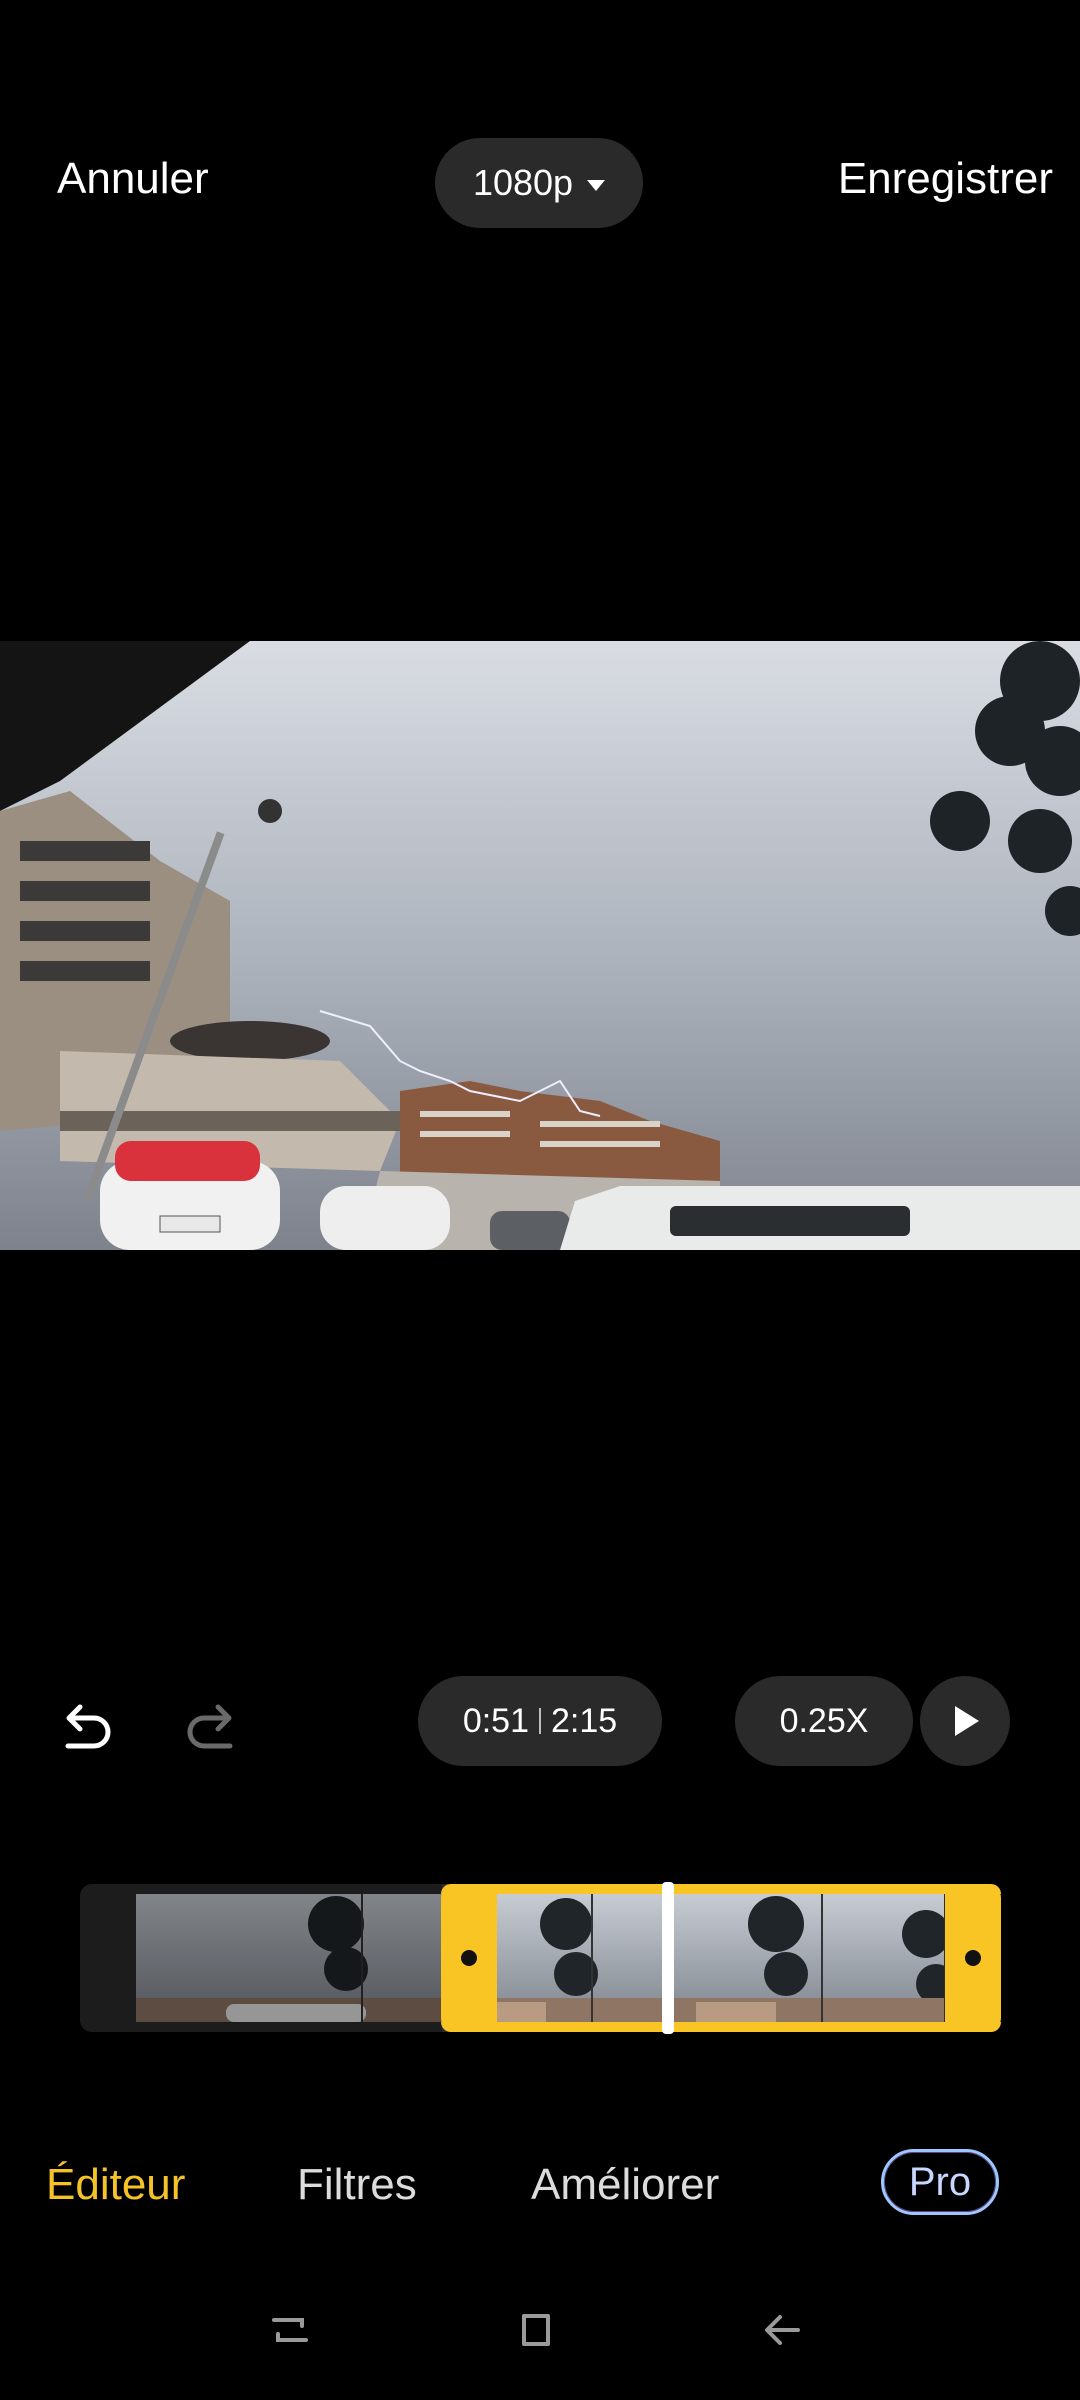 This screenshot has height=2400, width=1080. What do you see at coordinates (523, 182) in the screenshot?
I see `resolution-label: 1080p` at bounding box center [523, 182].